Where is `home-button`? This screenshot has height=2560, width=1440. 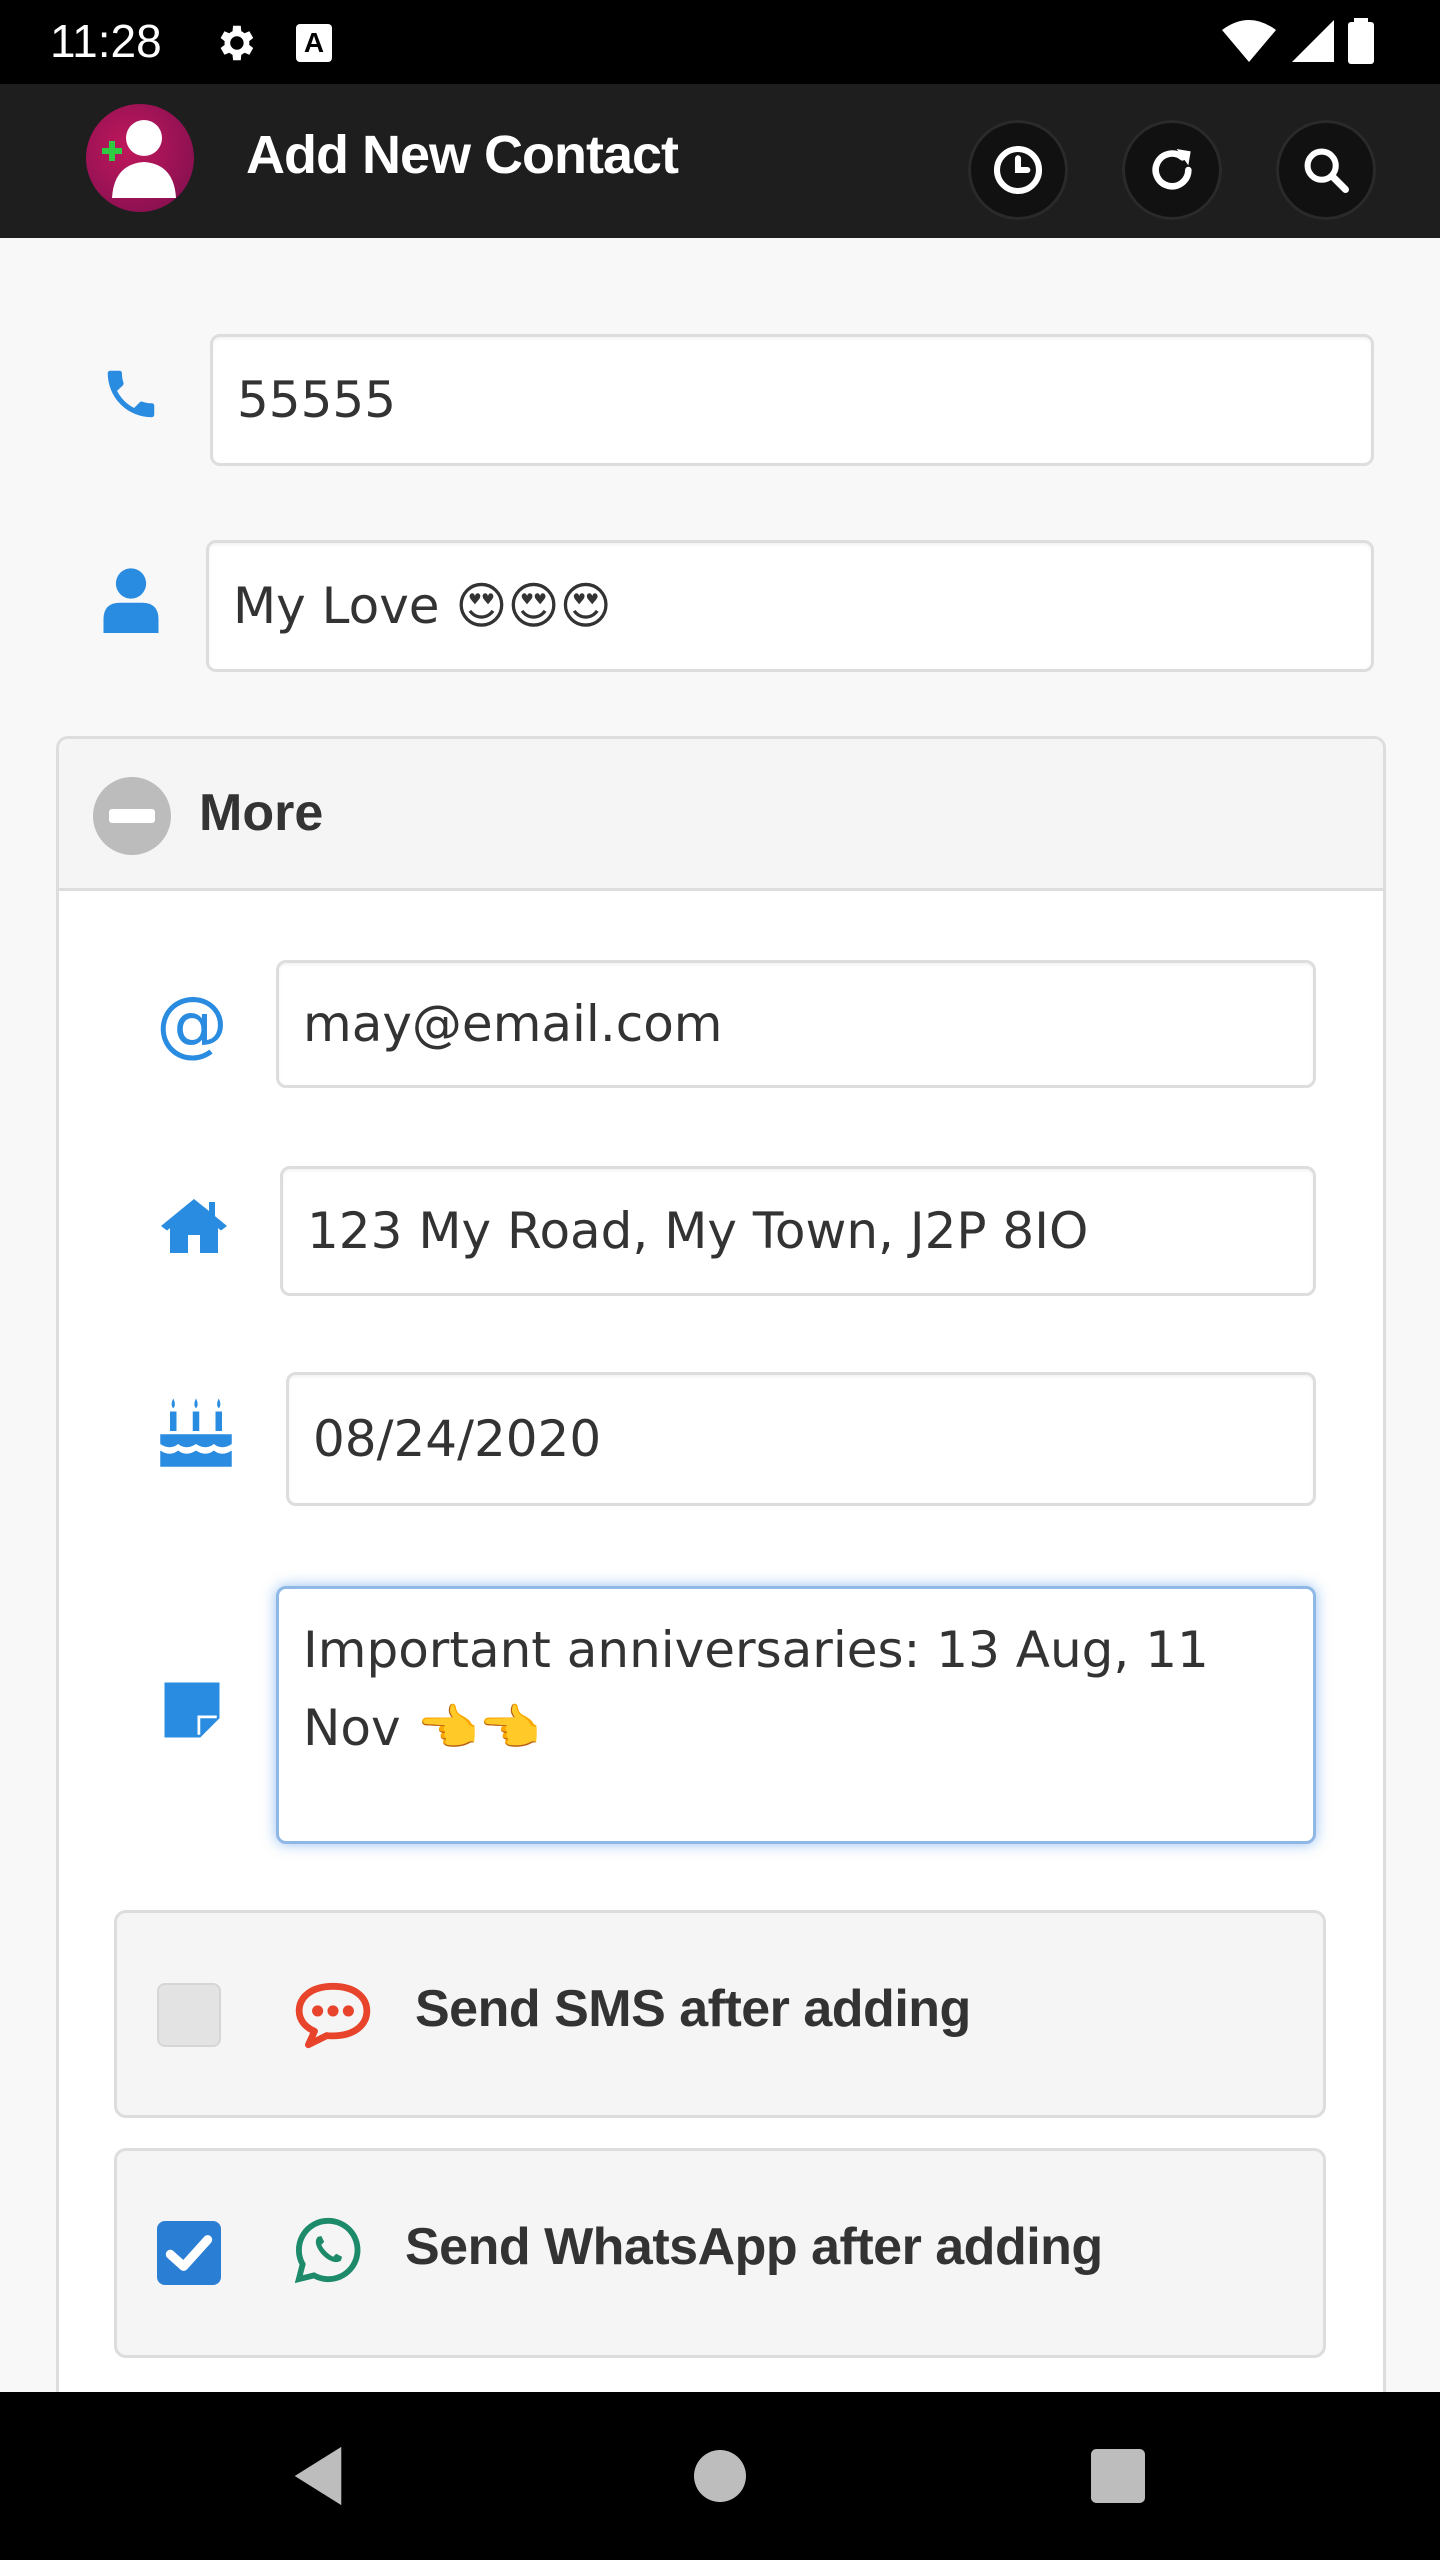
home-button is located at coordinates (720, 2476).